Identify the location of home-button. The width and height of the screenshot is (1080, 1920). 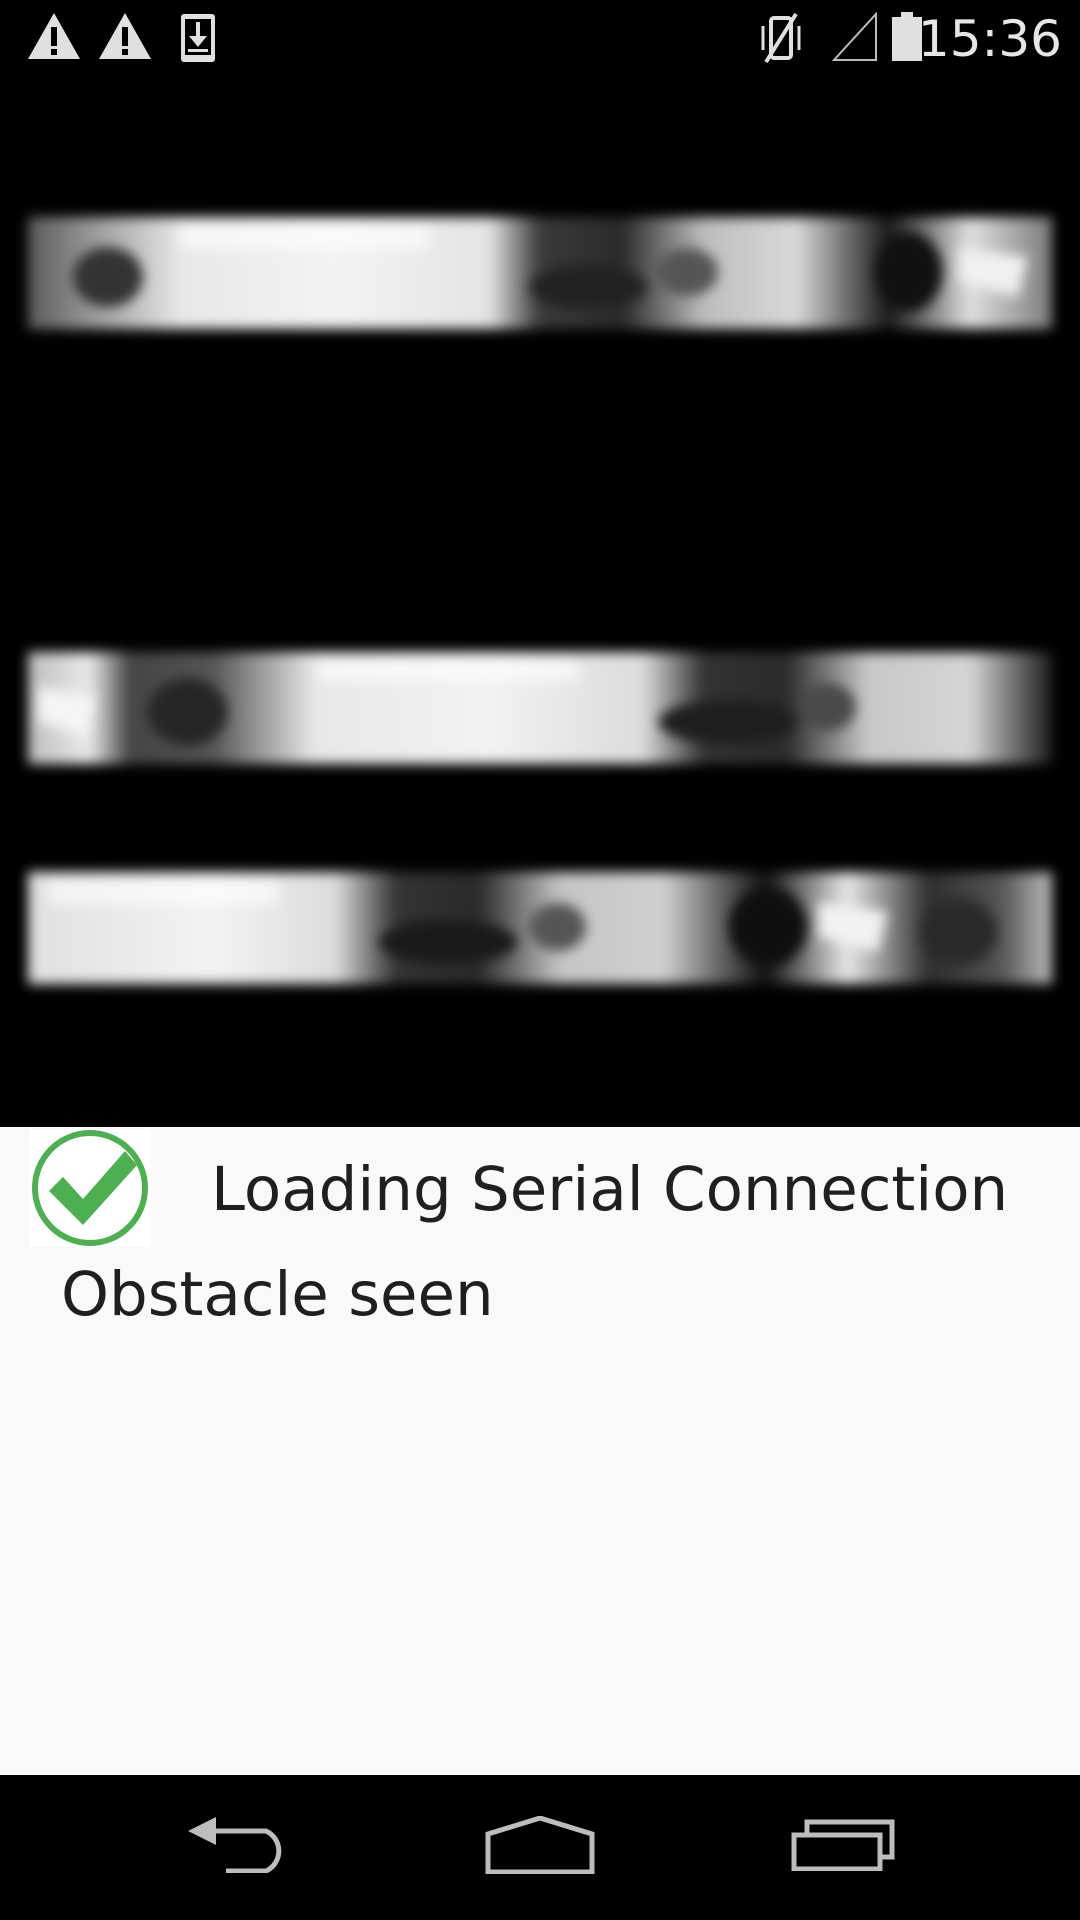
(540, 1847).